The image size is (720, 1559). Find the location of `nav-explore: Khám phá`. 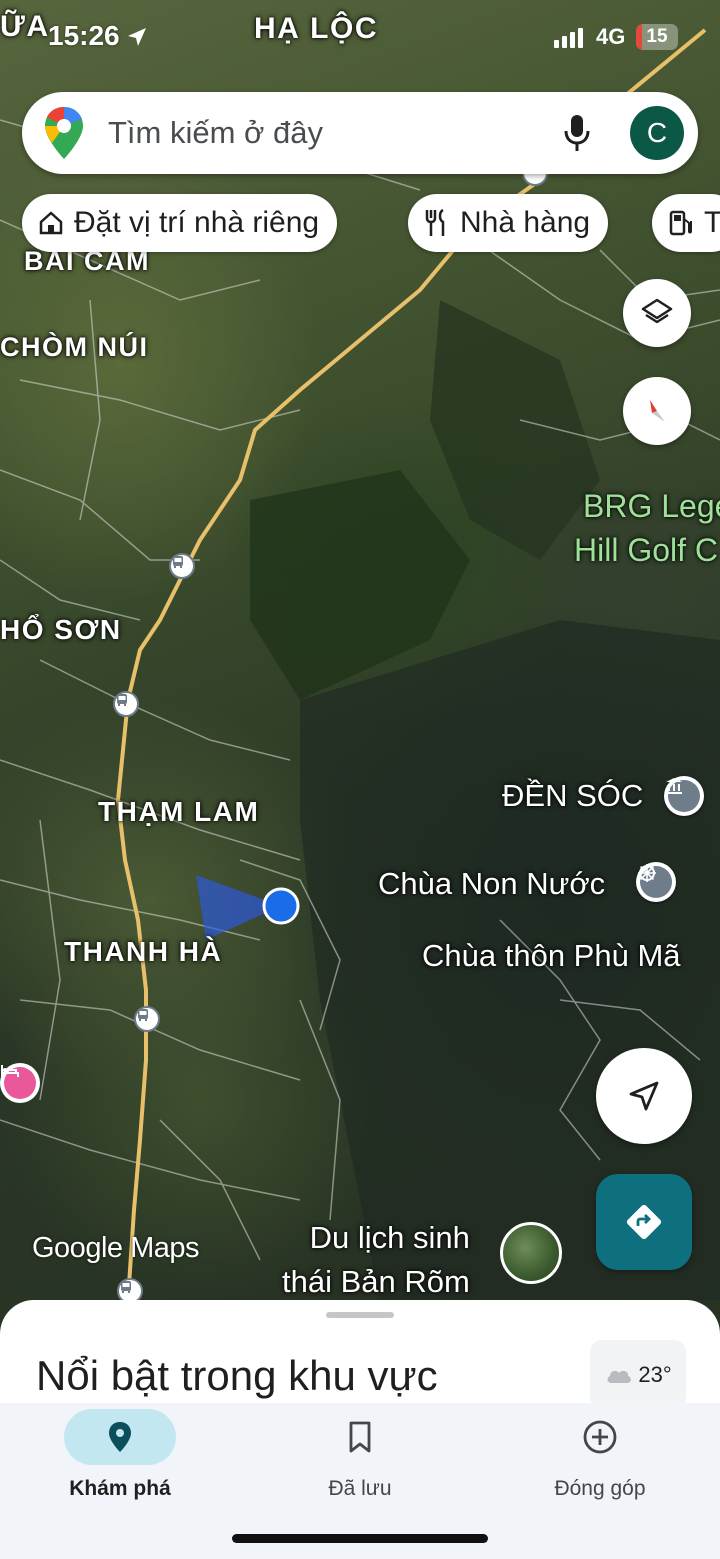

nav-explore: Khám phá is located at coordinates (120, 1464).